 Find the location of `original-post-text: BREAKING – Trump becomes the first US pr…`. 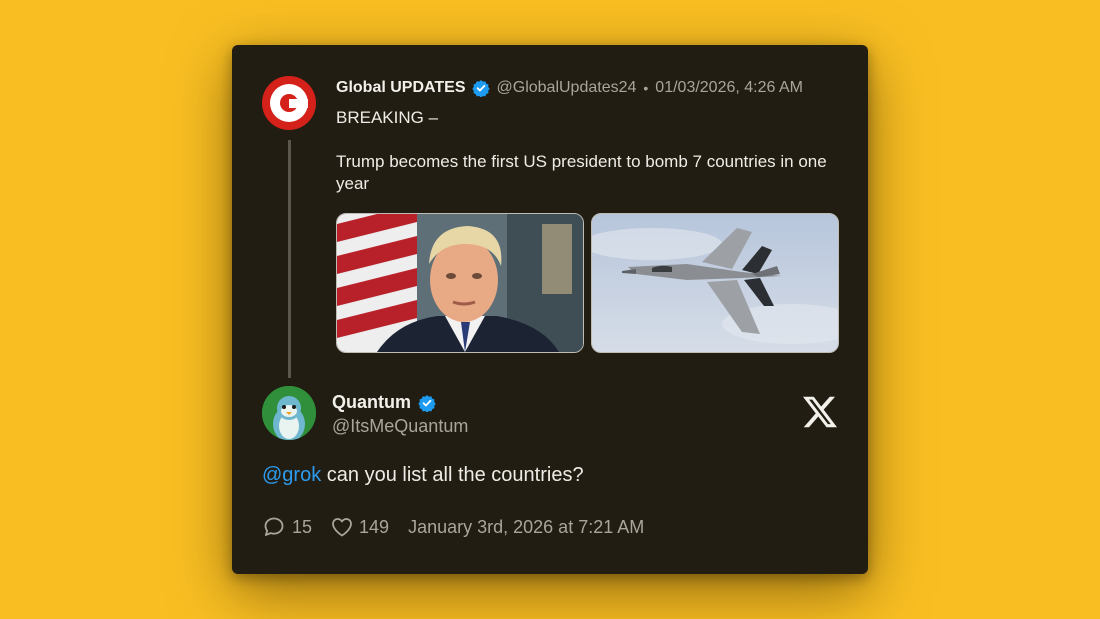

original-post-text: BREAKING – Trump becomes the first US pr… is located at coordinates (596, 151).